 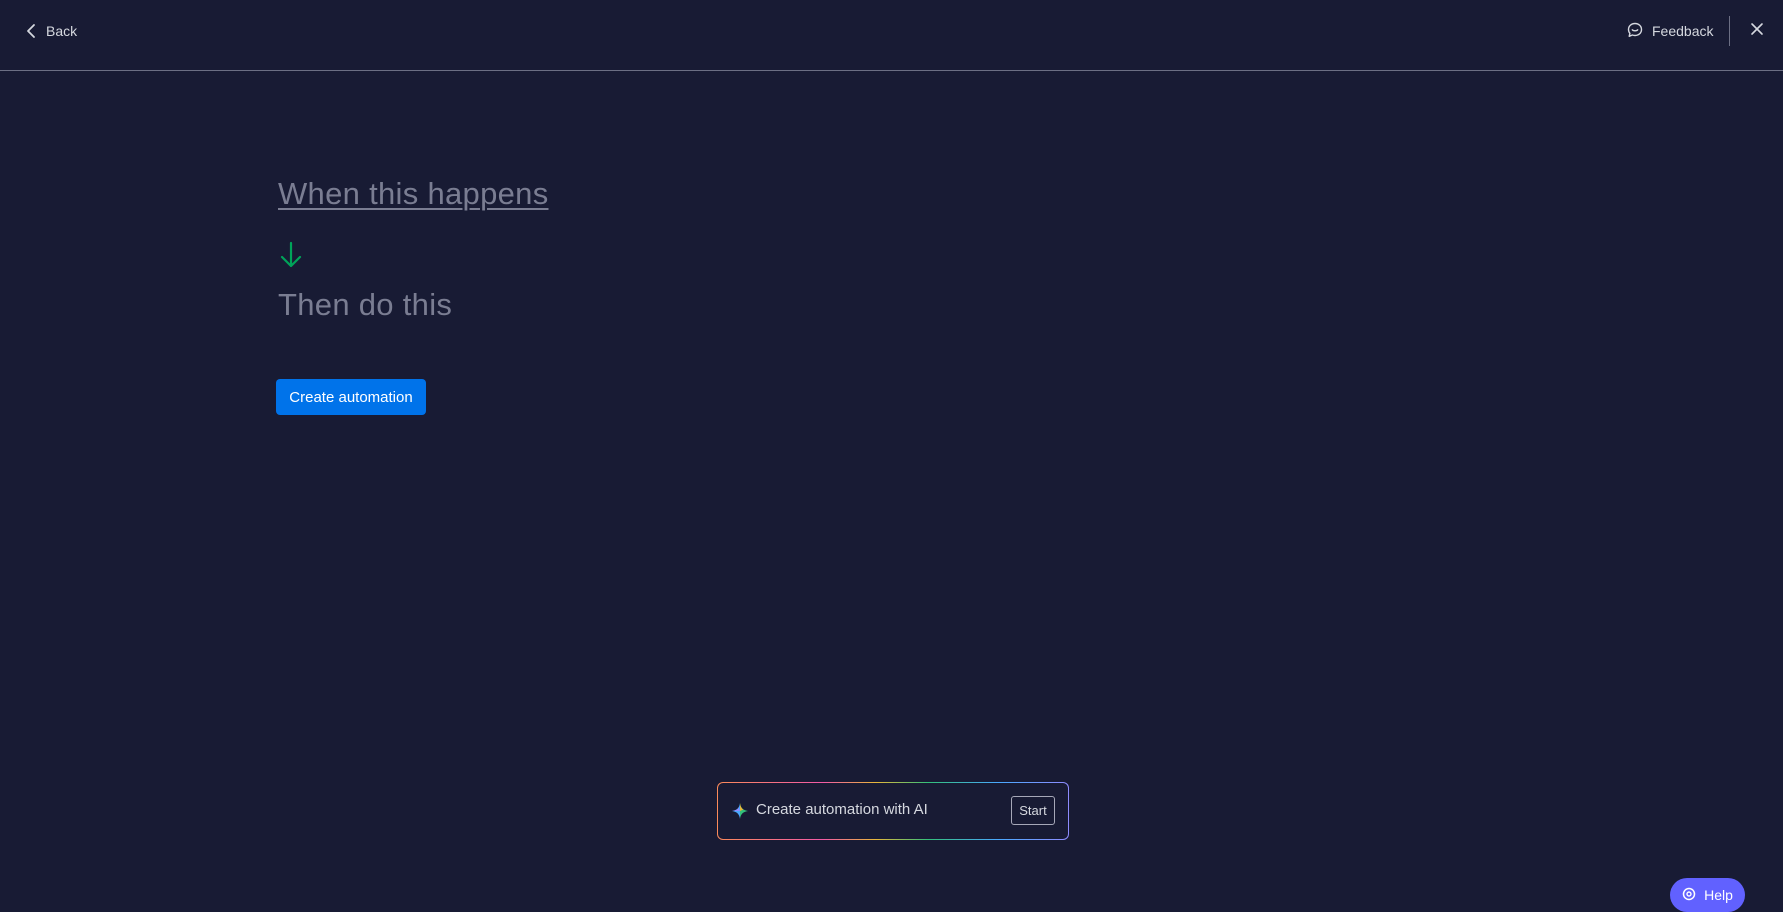 I want to click on sparkle-icon, so click(x=740, y=811).